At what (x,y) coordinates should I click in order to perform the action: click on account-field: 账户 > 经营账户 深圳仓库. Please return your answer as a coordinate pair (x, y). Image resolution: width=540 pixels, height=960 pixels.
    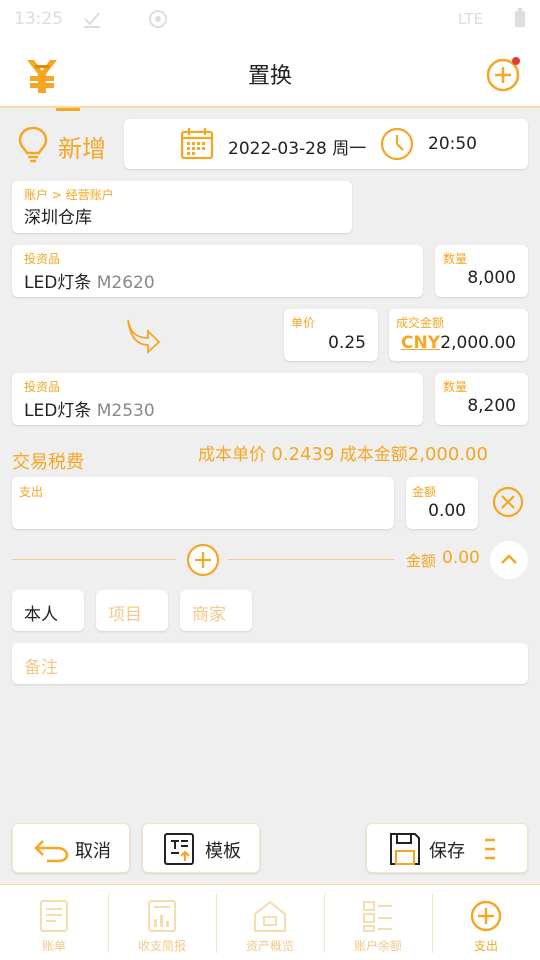
    Looking at the image, I should click on (182, 207).